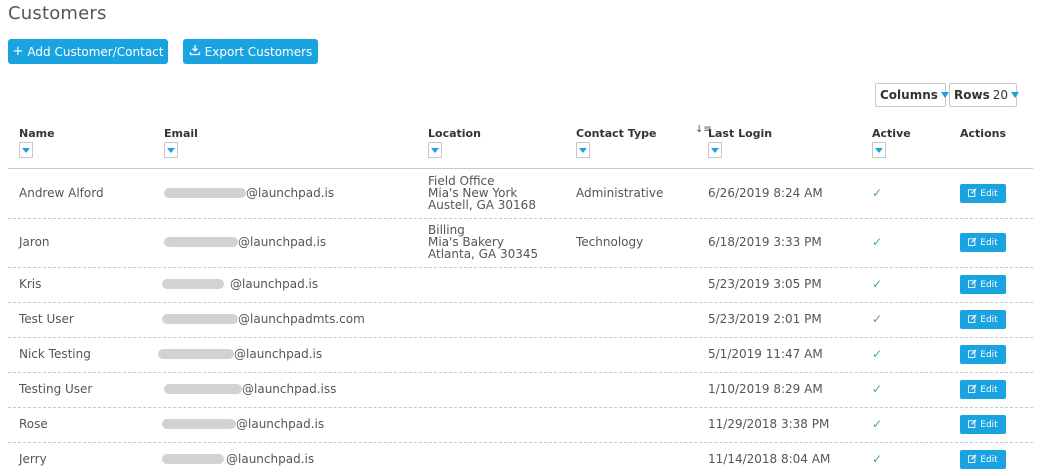 This screenshot has height=474, width=1038. Describe the element at coordinates (765, 389) in the screenshot. I see `last-login: 1/10/2019 8:29 AM` at that location.